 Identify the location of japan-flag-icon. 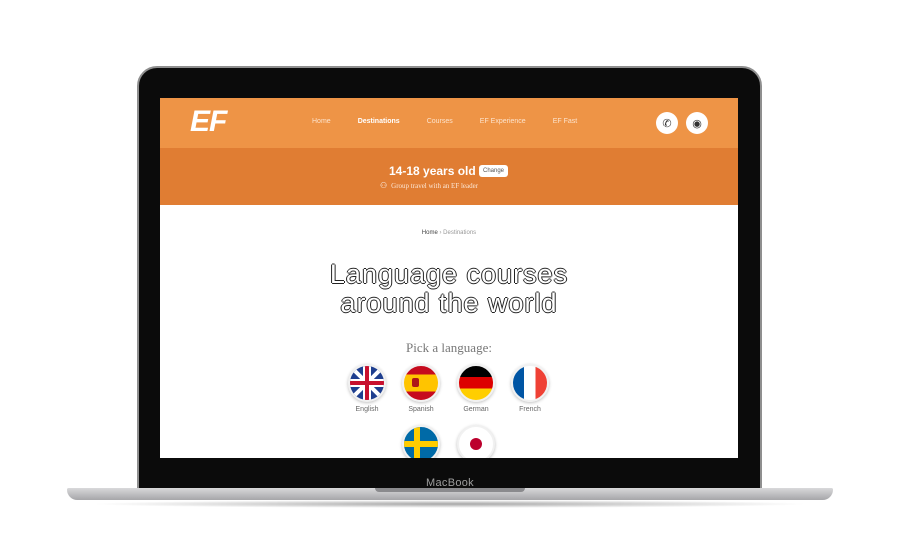
(476, 441).